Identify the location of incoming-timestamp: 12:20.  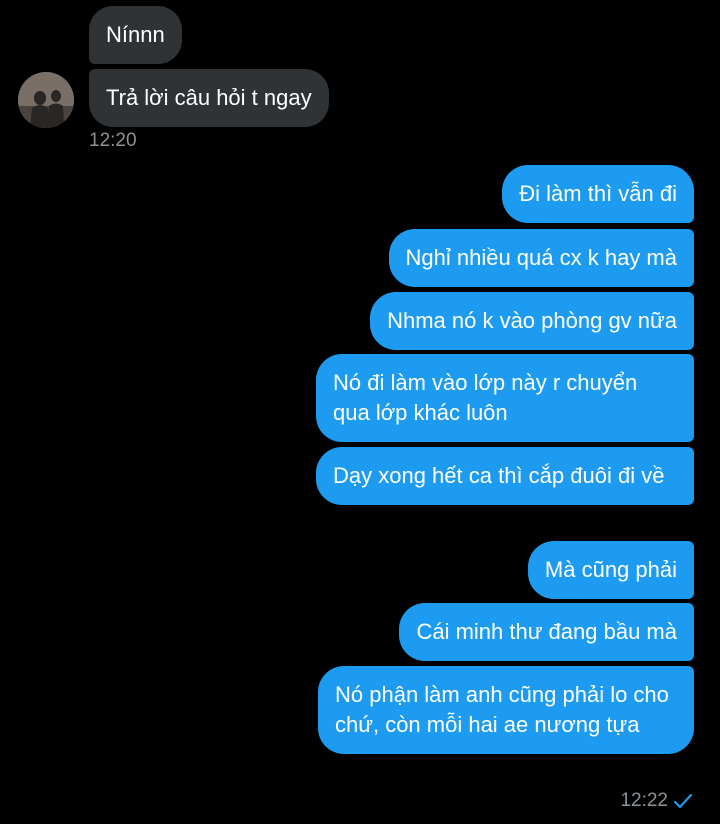
(113, 140).